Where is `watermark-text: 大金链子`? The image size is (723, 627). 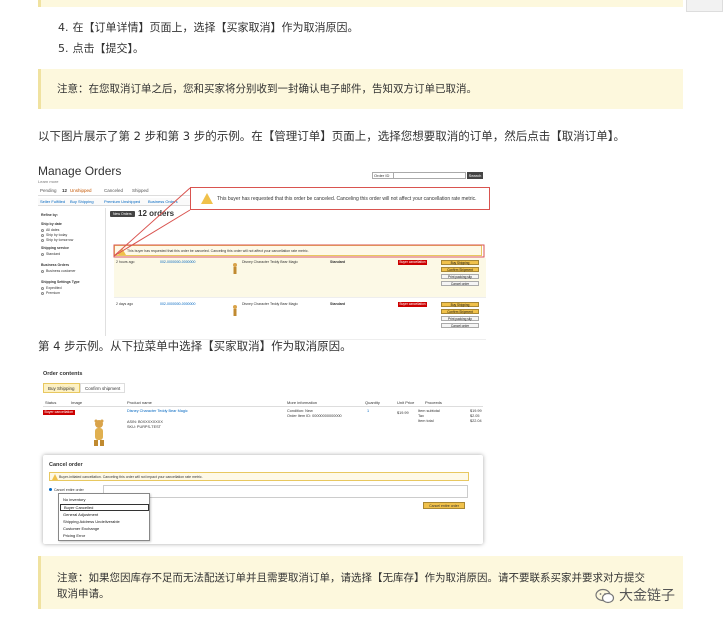 watermark-text: 大金链子 is located at coordinates (647, 596).